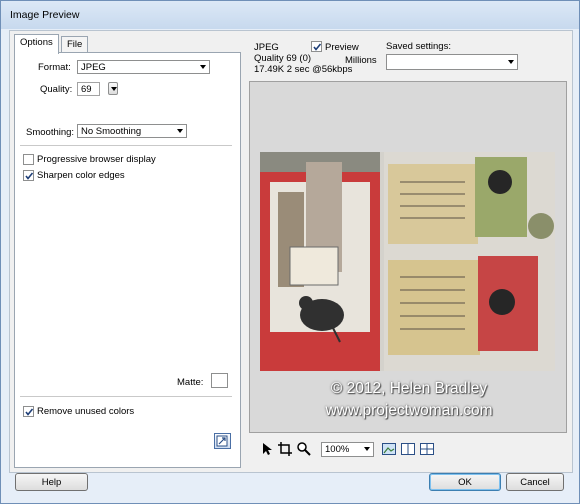 The image size is (580, 504). Describe the element at coordinates (88, 89) in the screenshot. I see `quality-input: 69` at that location.